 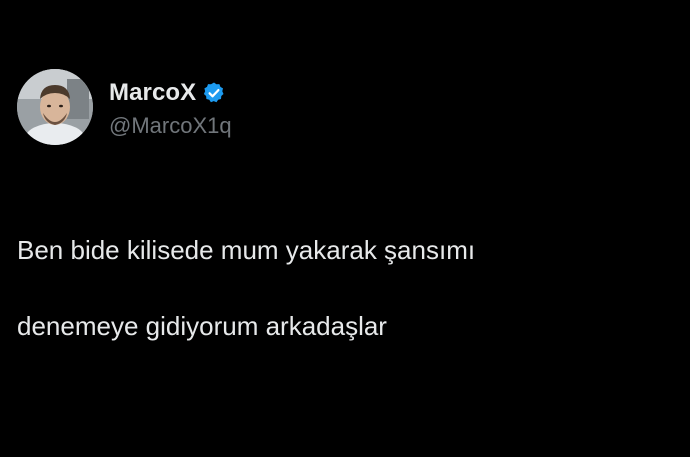 I want to click on avatar-photo, so click(x=55, y=107).